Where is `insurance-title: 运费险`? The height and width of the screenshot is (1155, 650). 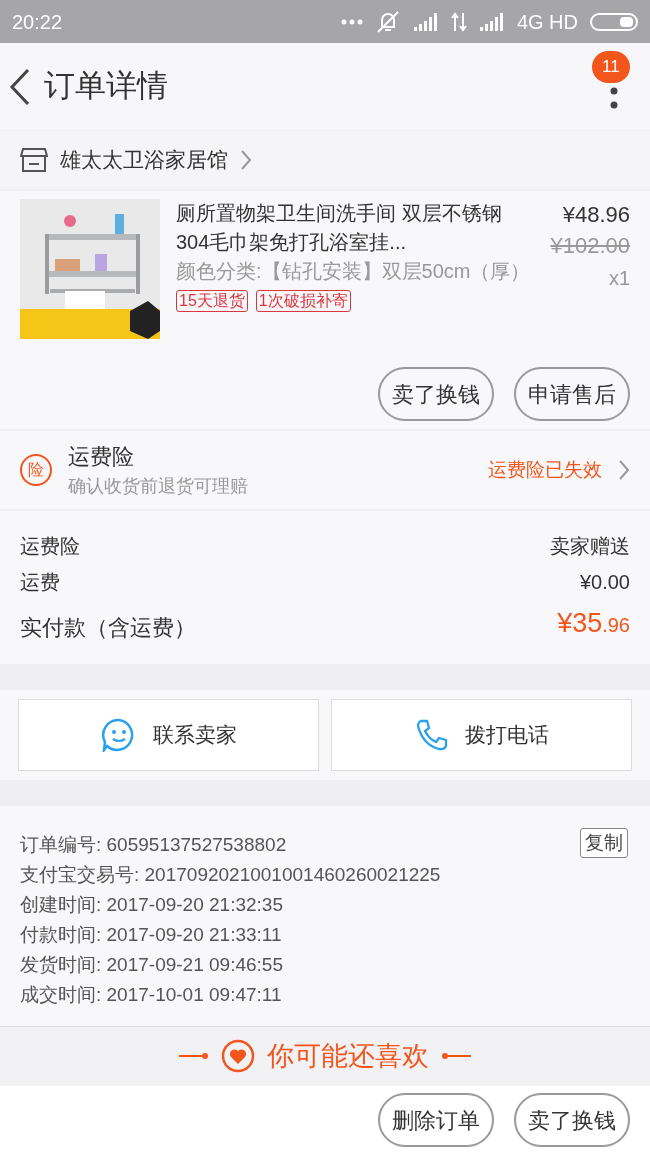 insurance-title: 运费险 is located at coordinates (101, 457).